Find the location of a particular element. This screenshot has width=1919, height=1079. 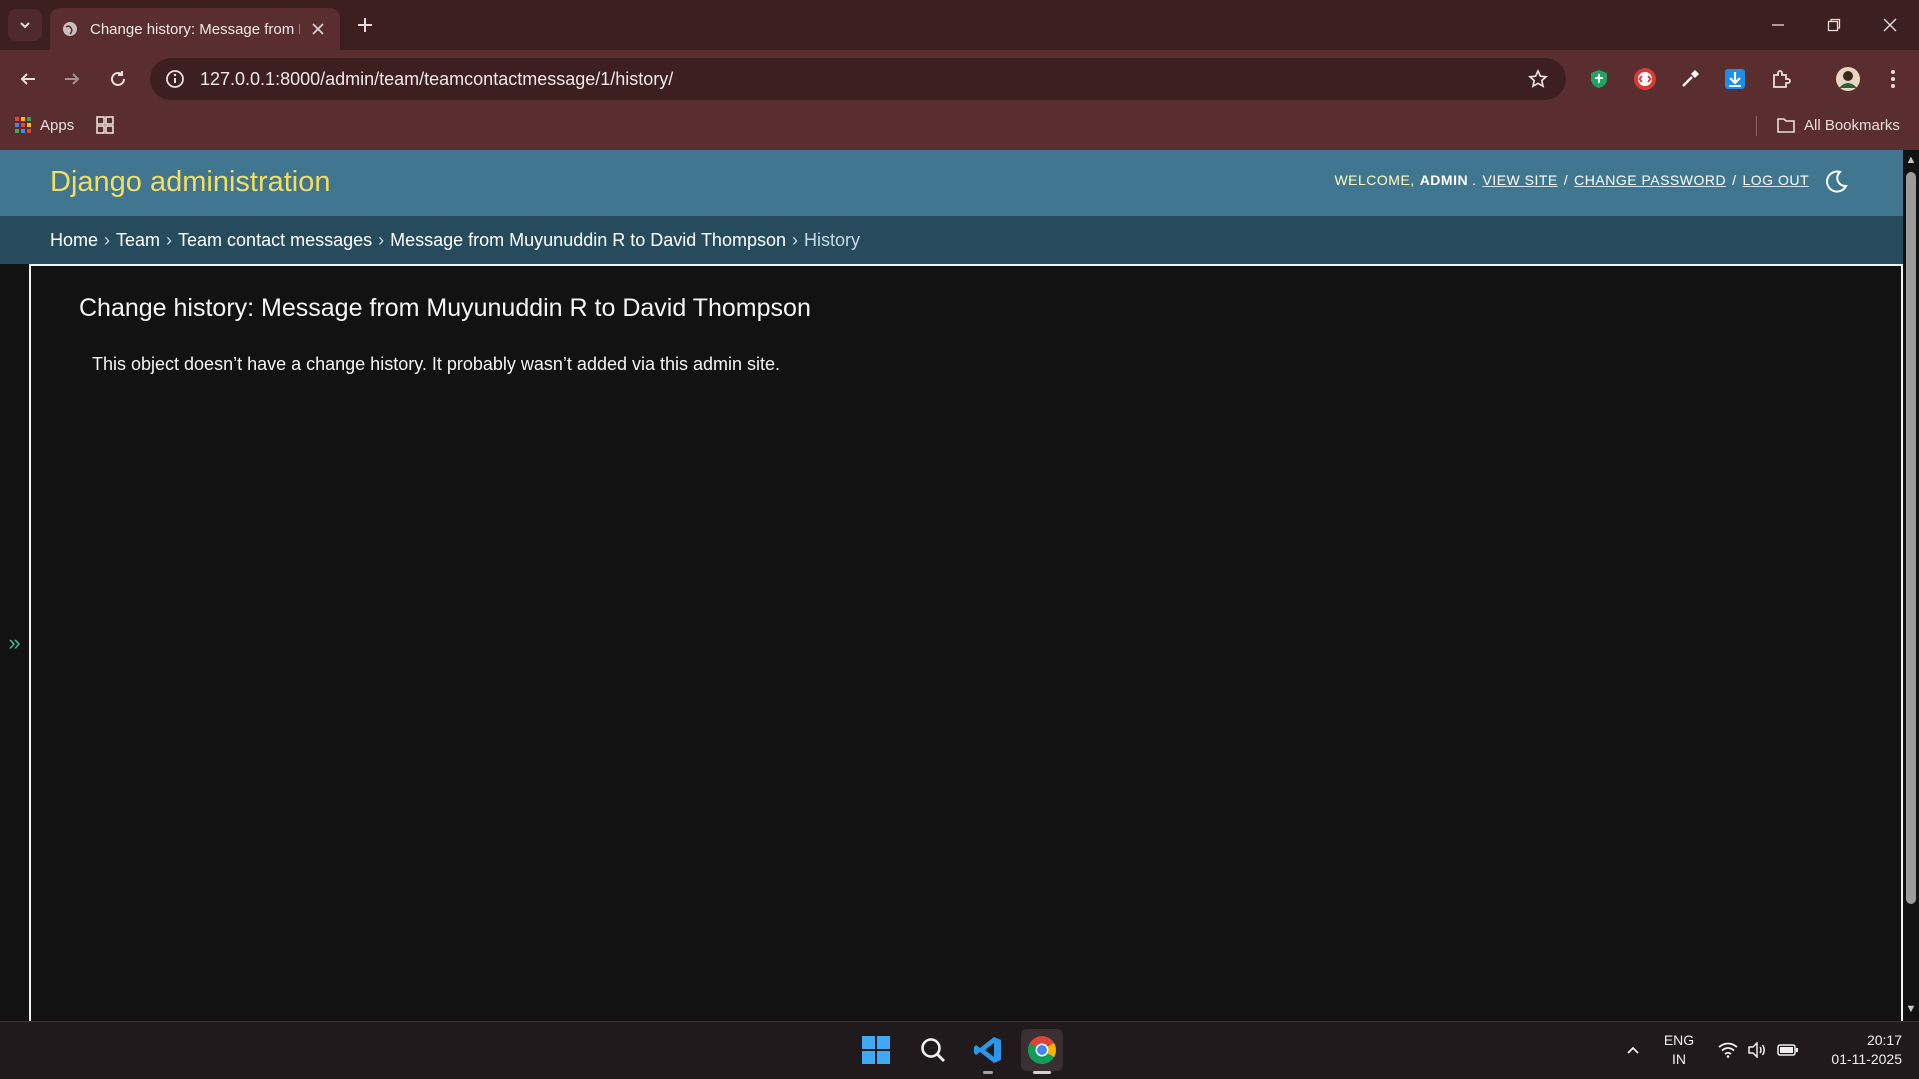

forward-button is located at coordinates (72, 79).